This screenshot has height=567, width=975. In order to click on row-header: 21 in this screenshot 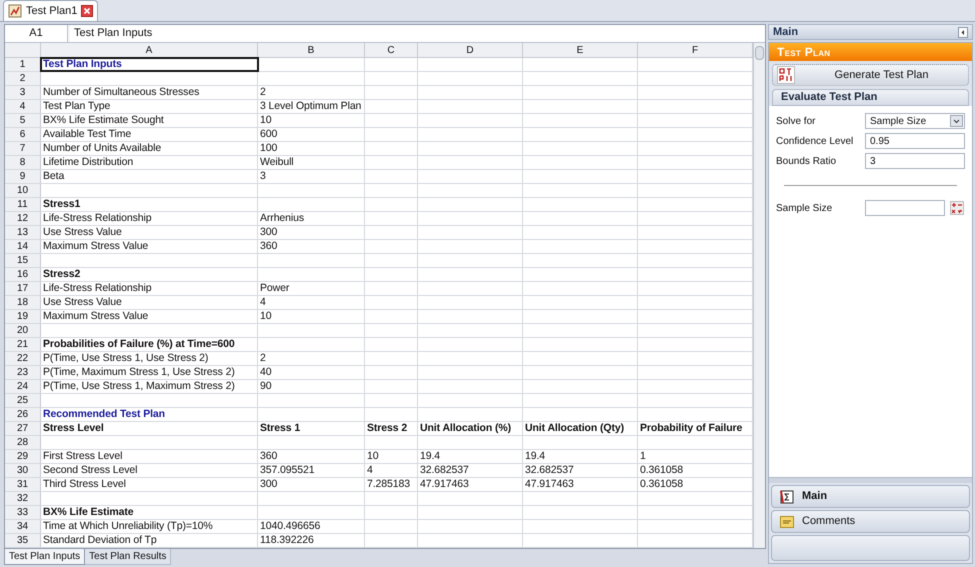, I will do `click(23, 344)`.